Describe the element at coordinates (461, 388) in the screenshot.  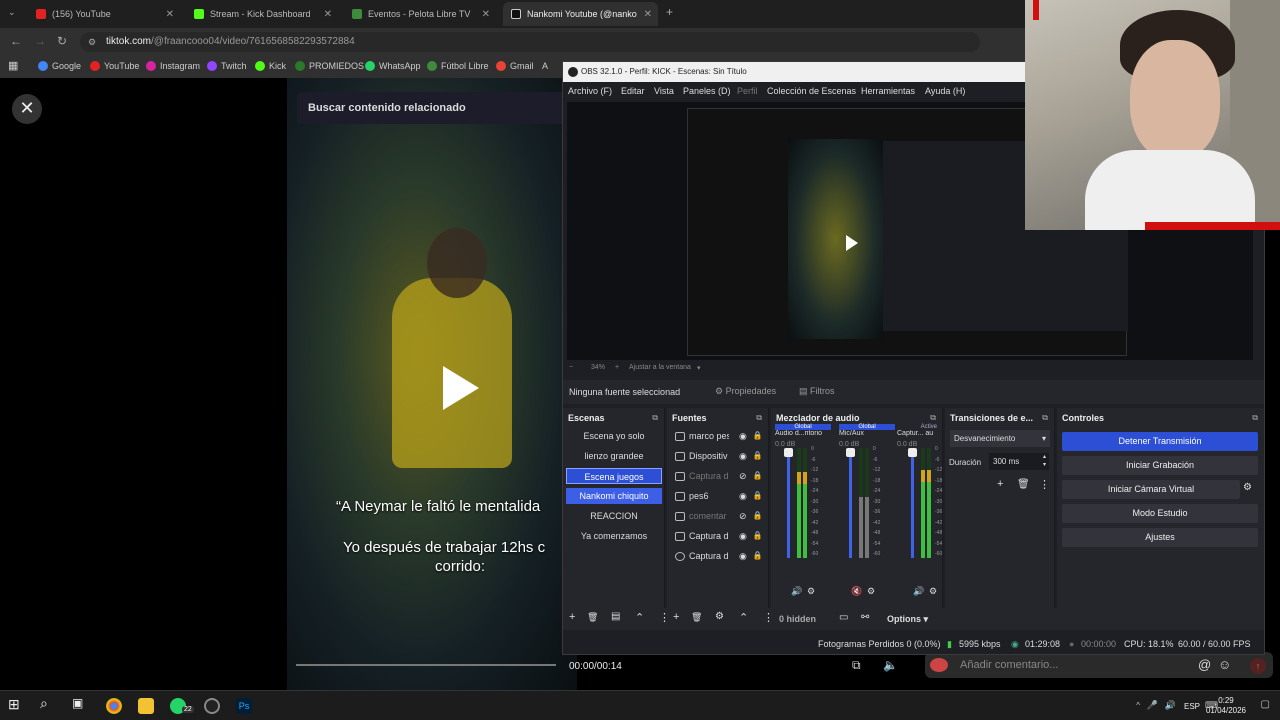
I see `play-icon` at that location.